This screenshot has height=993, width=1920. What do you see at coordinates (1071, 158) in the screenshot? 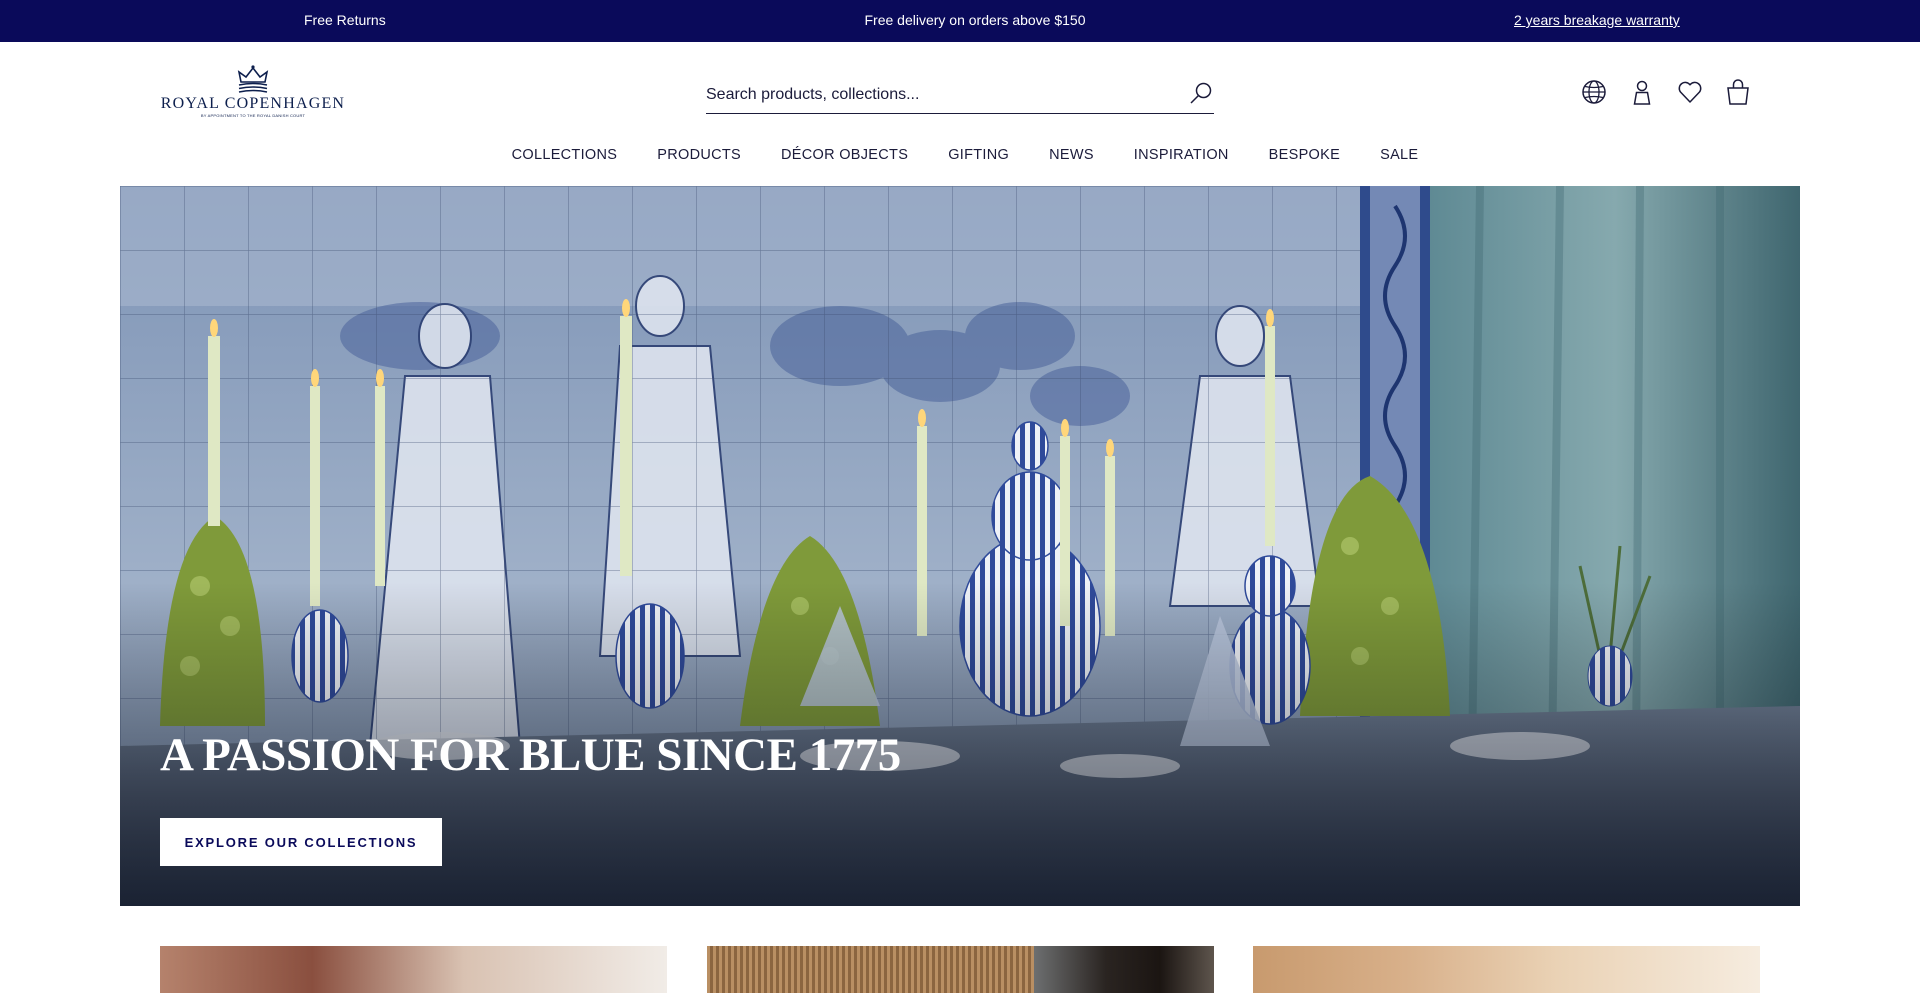
I see `nav-news: NEWS` at bounding box center [1071, 158].